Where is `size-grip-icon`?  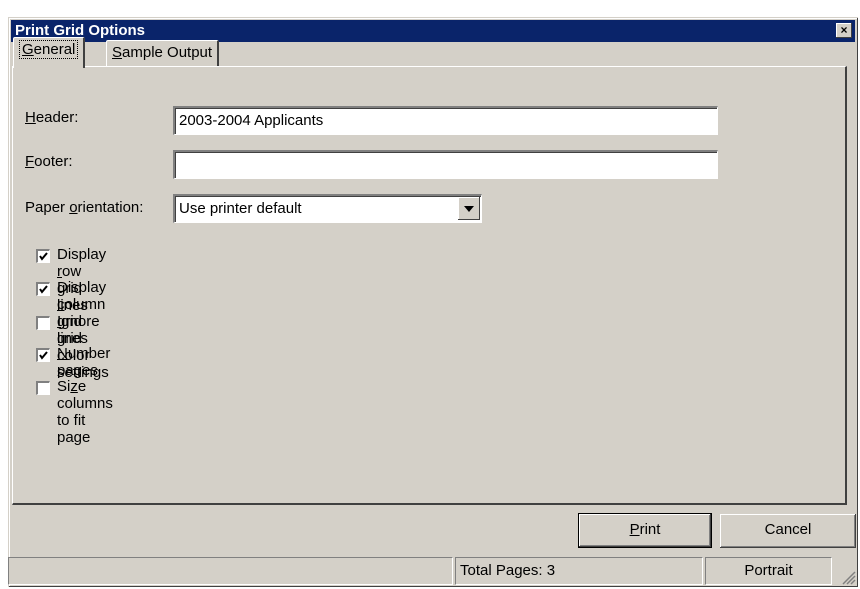 size-grip-icon is located at coordinates (849, 578).